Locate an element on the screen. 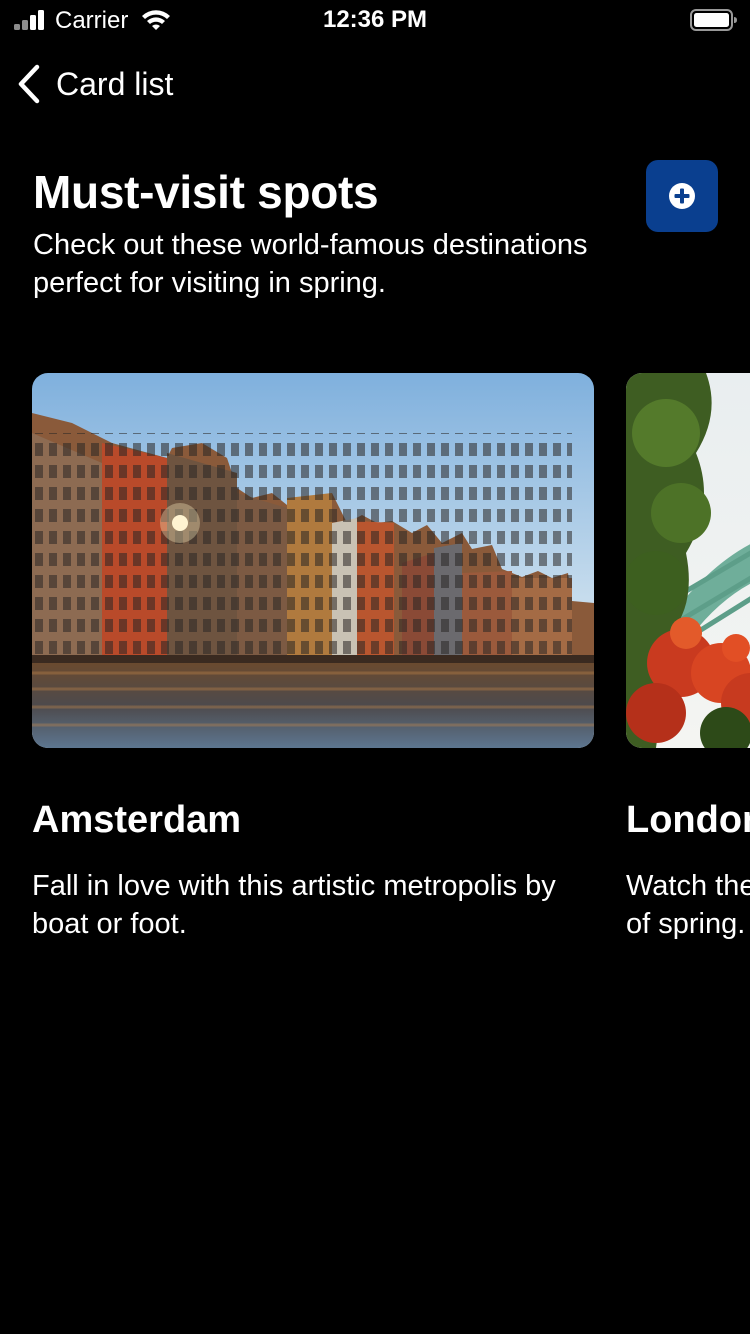 The width and height of the screenshot is (750, 1334). status-bar: Carrier 12:36 PM is located at coordinates (375, 20).